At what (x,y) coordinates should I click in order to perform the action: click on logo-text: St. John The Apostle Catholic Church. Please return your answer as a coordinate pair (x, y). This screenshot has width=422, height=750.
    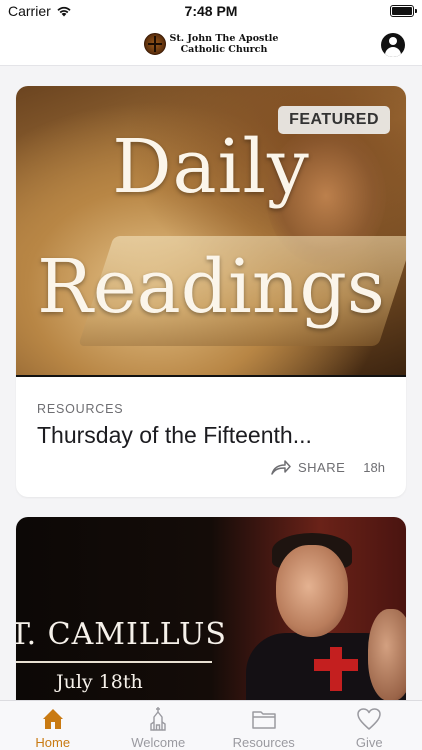
    Looking at the image, I should click on (224, 44).